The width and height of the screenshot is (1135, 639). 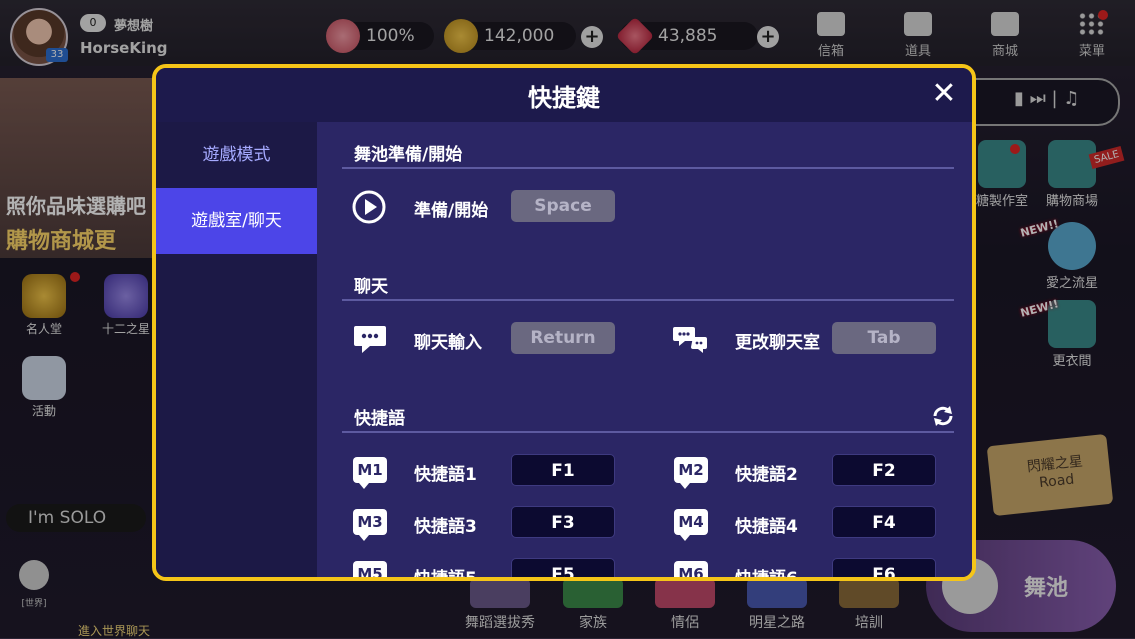 I want to click on macro-6-key: F6, so click(x=884, y=567).